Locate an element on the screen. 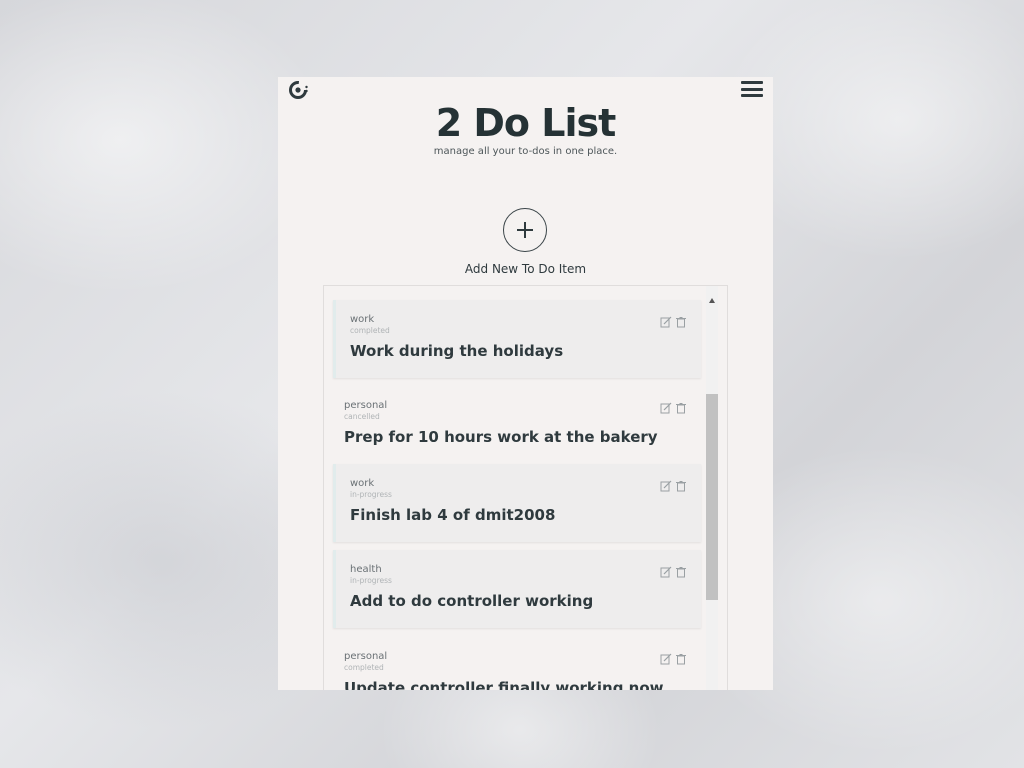 The height and width of the screenshot is (768, 1024). todo-title: Prep for 10 hours work at the bakery is located at coordinates (501, 437).